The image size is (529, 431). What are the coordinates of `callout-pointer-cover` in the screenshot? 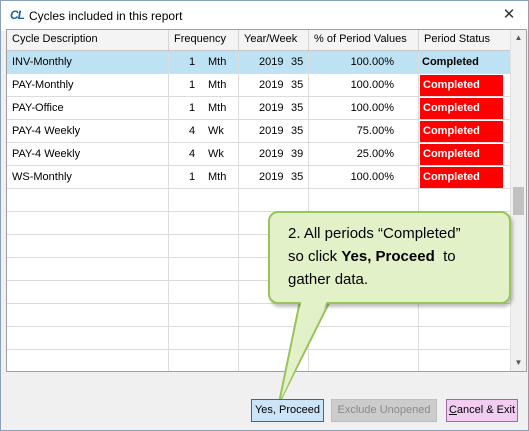 It's located at (304, 349).